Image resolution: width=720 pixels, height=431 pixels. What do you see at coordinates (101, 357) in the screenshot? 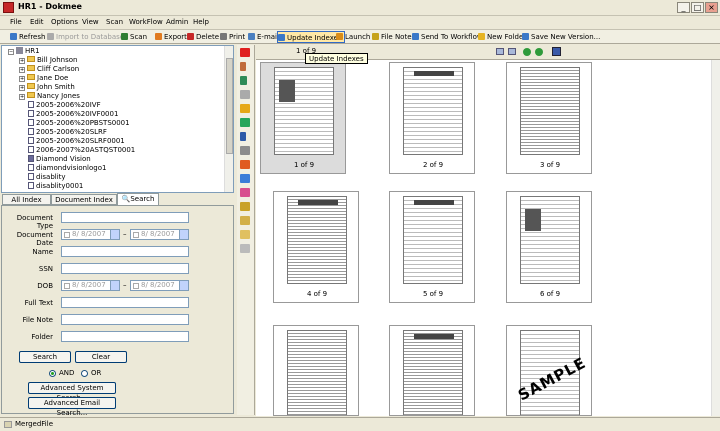
I see `clear-button: Clear` at bounding box center [101, 357].